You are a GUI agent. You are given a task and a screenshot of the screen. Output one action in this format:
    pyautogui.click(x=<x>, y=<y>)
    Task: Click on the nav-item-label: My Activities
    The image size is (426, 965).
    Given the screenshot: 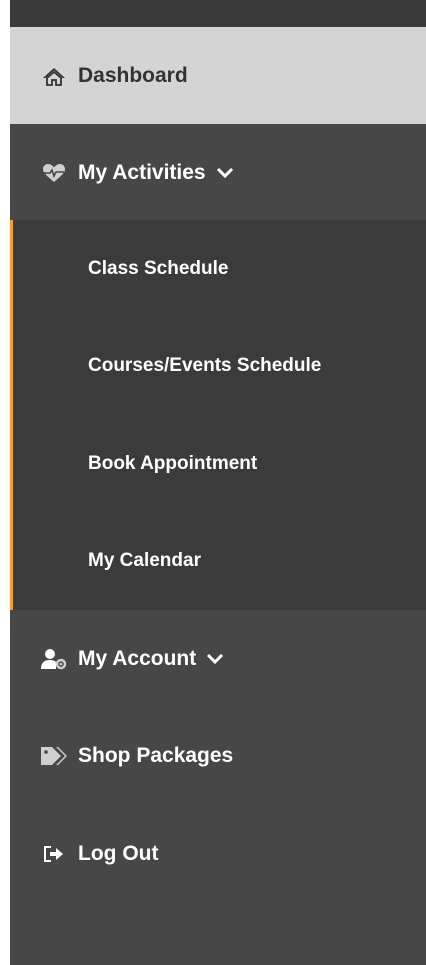 What is the action you would take?
    pyautogui.click(x=142, y=172)
    